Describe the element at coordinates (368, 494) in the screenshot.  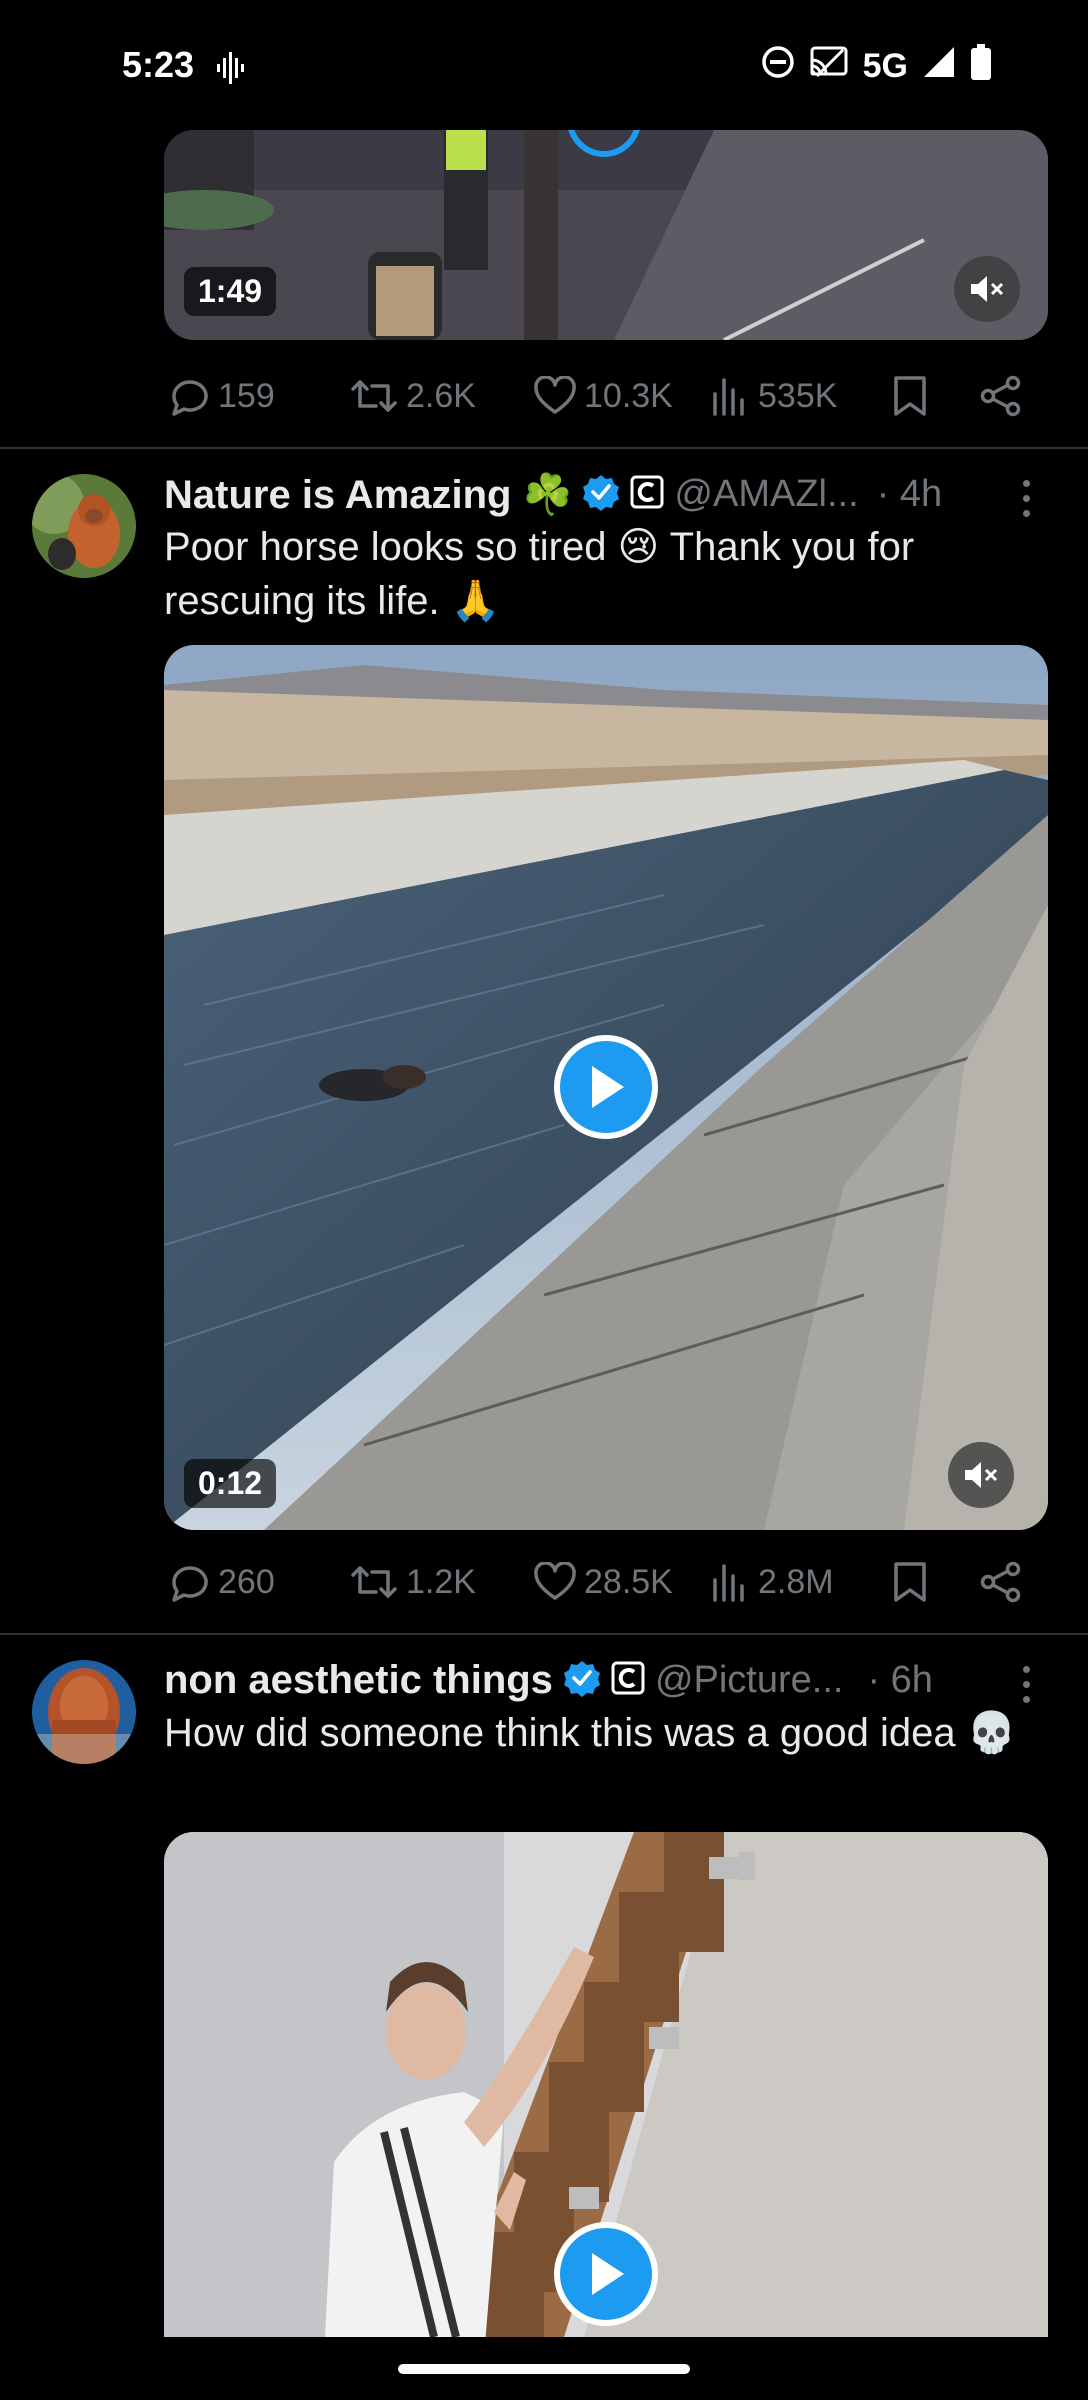
I see `author-name: Nature is Amazing ☘️` at that location.